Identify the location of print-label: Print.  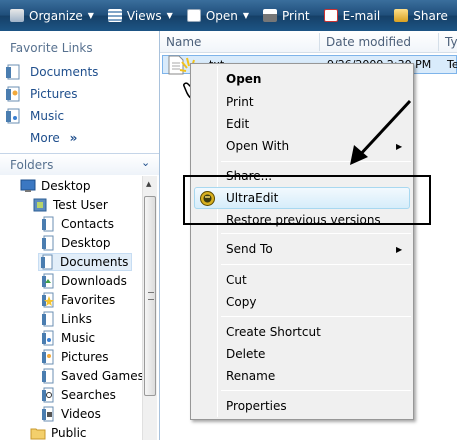
(296, 15).